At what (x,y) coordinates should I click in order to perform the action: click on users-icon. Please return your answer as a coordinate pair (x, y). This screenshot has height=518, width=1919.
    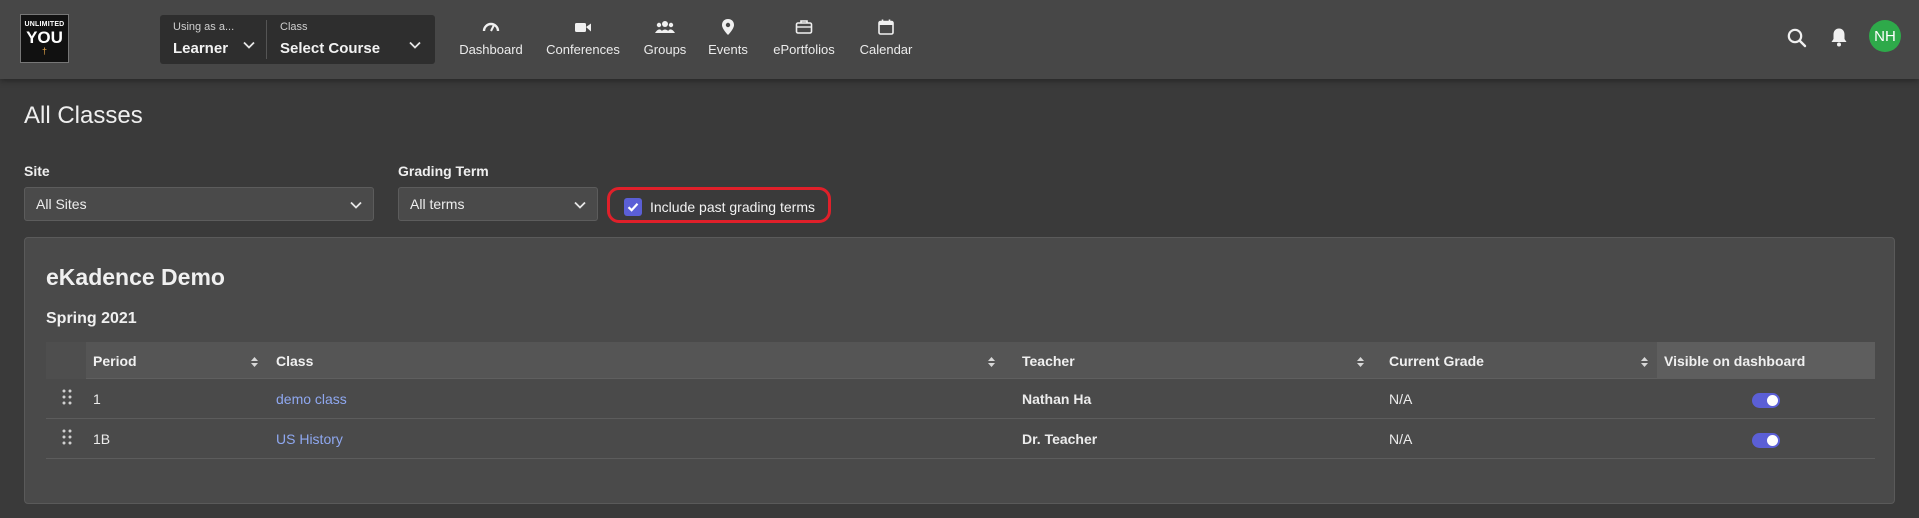
    Looking at the image, I should click on (665, 27).